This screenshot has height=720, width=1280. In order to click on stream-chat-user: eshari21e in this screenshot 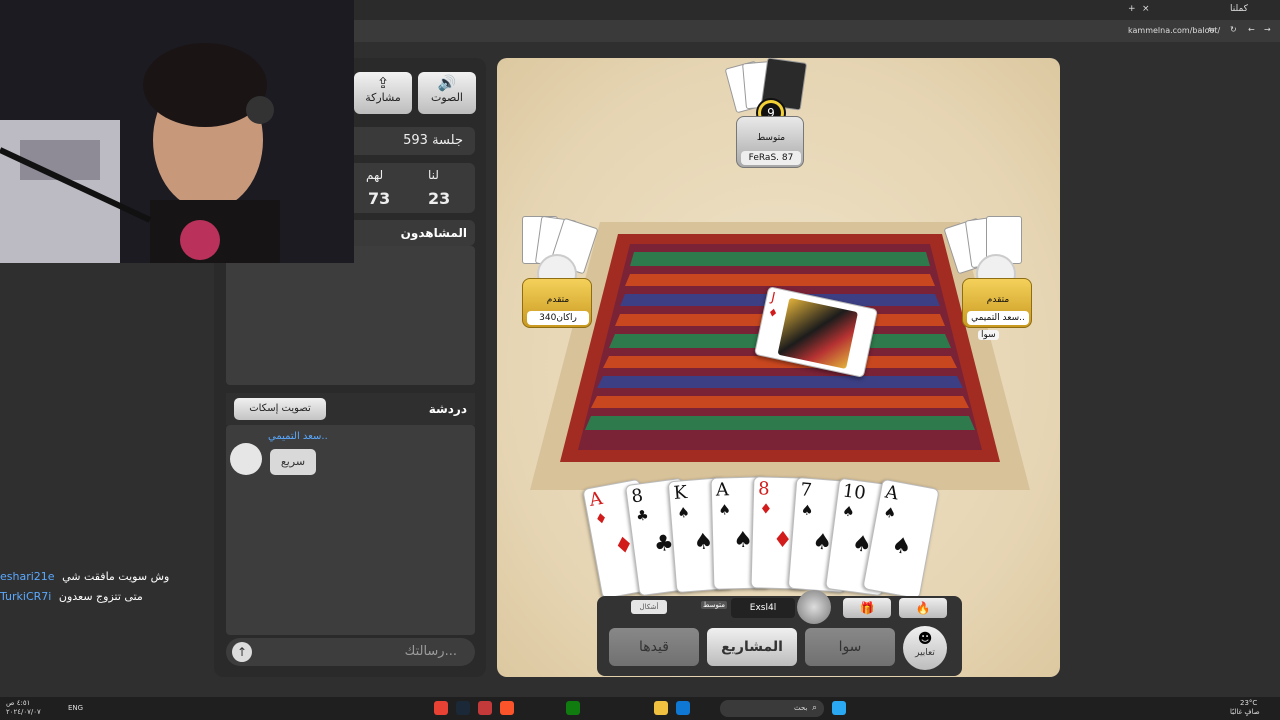, I will do `click(27, 576)`.